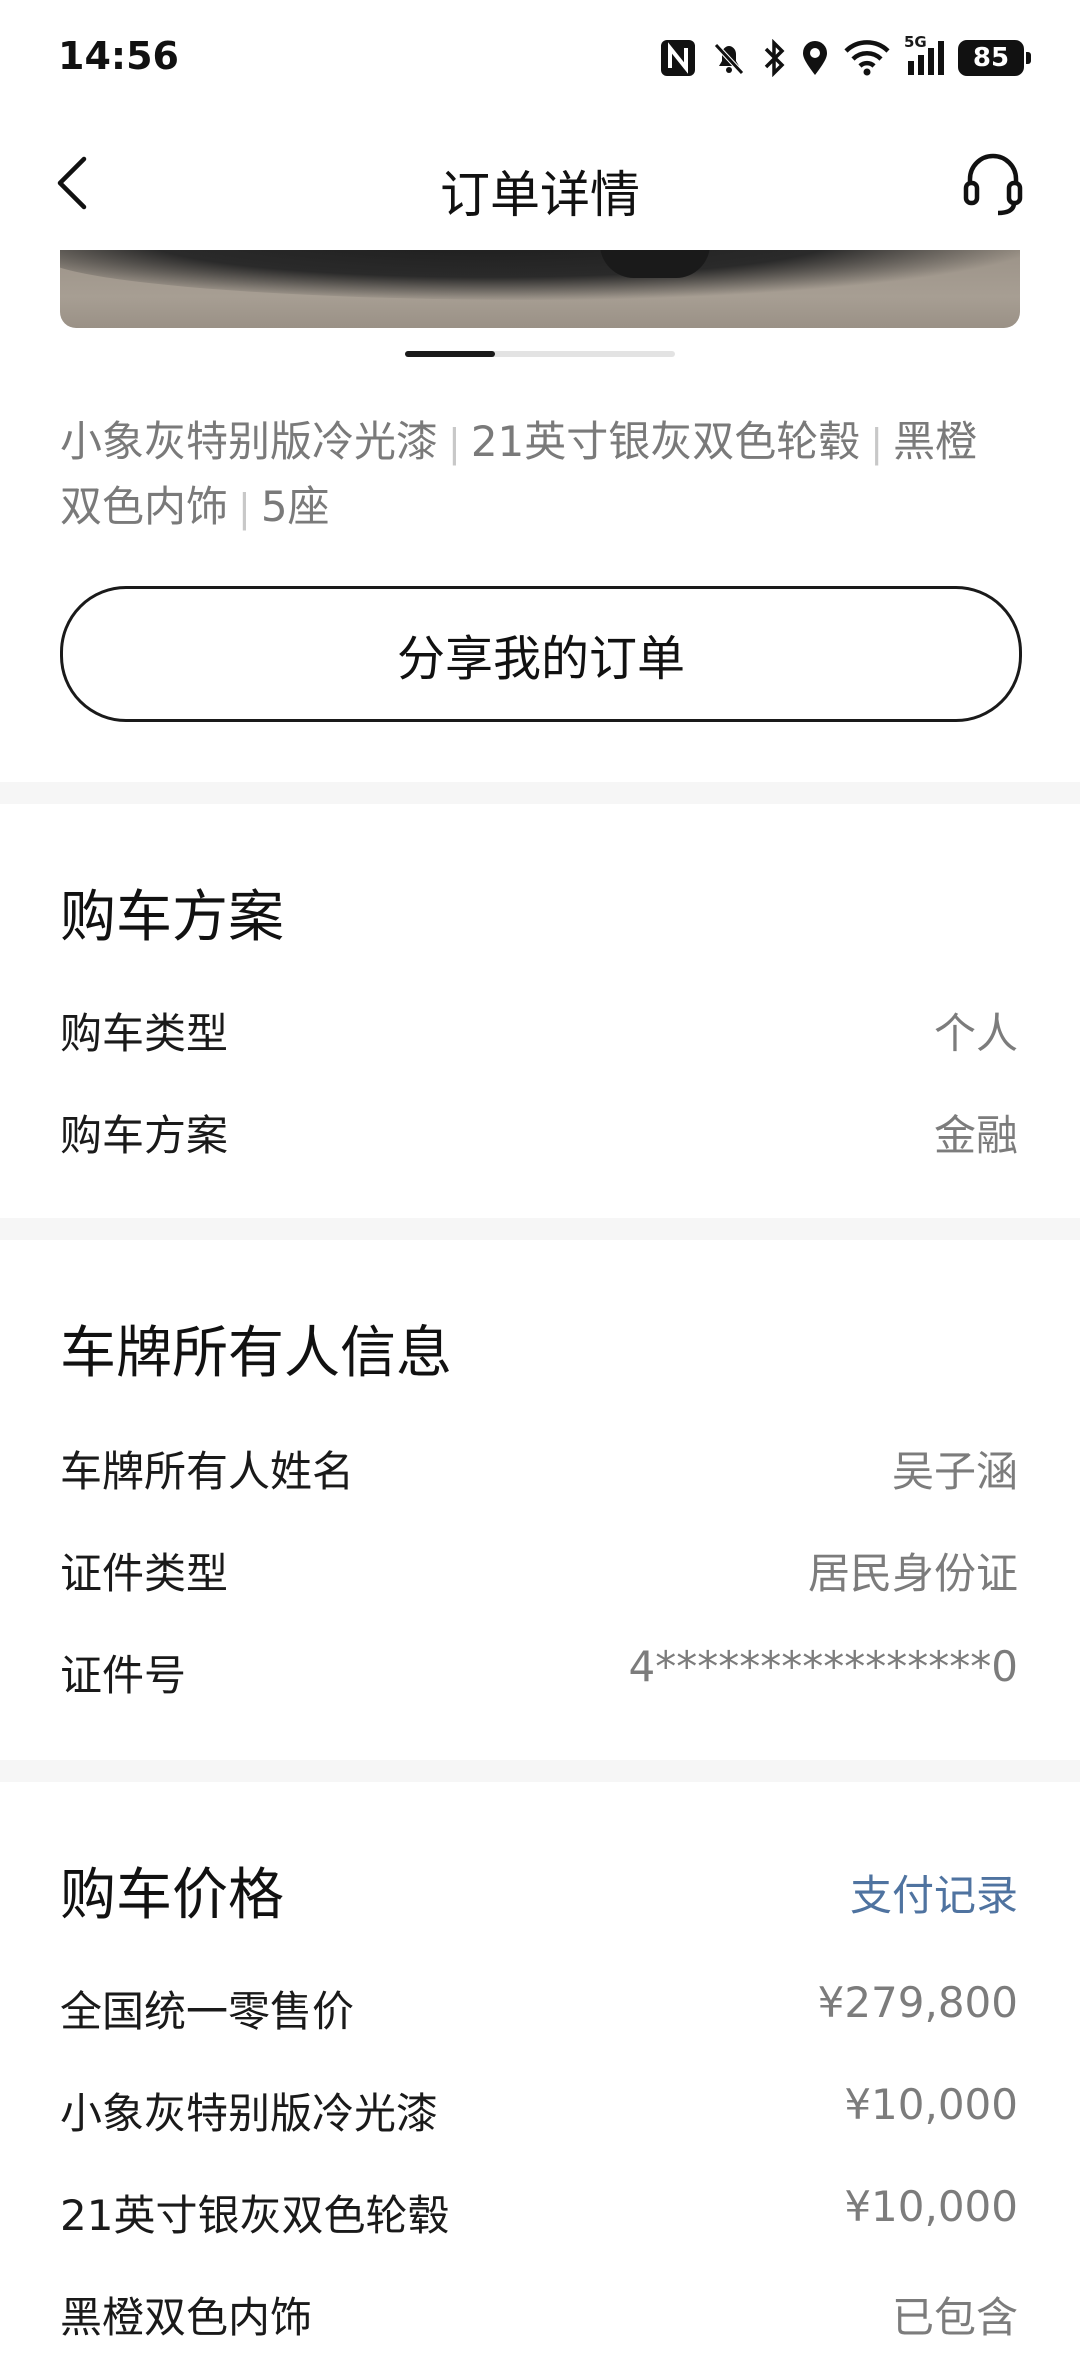  What do you see at coordinates (144, 506) in the screenshot?
I see `config-interior-b: 双色内饰` at bounding box center [144, 506].